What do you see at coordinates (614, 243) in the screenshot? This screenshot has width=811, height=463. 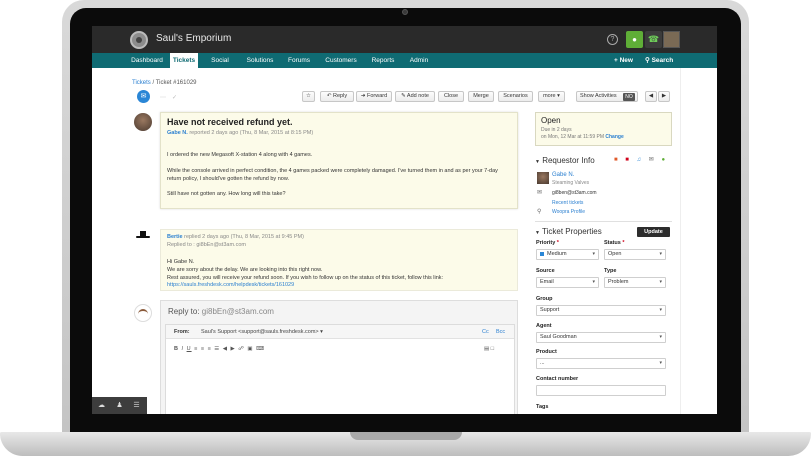 I see `status-label: Status *` at bounding box center [614, 243].